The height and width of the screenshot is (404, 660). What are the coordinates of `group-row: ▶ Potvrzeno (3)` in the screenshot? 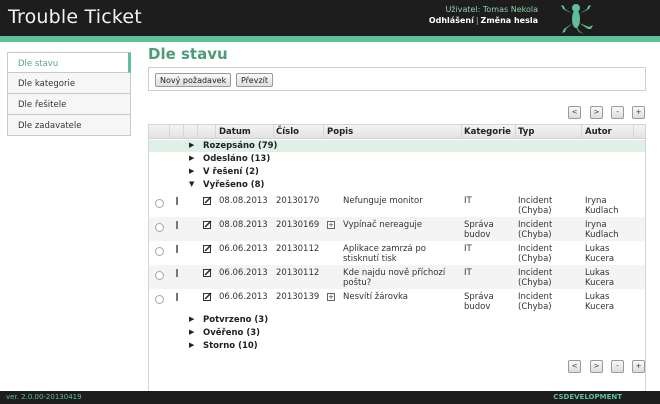 It's located at (397, 320).